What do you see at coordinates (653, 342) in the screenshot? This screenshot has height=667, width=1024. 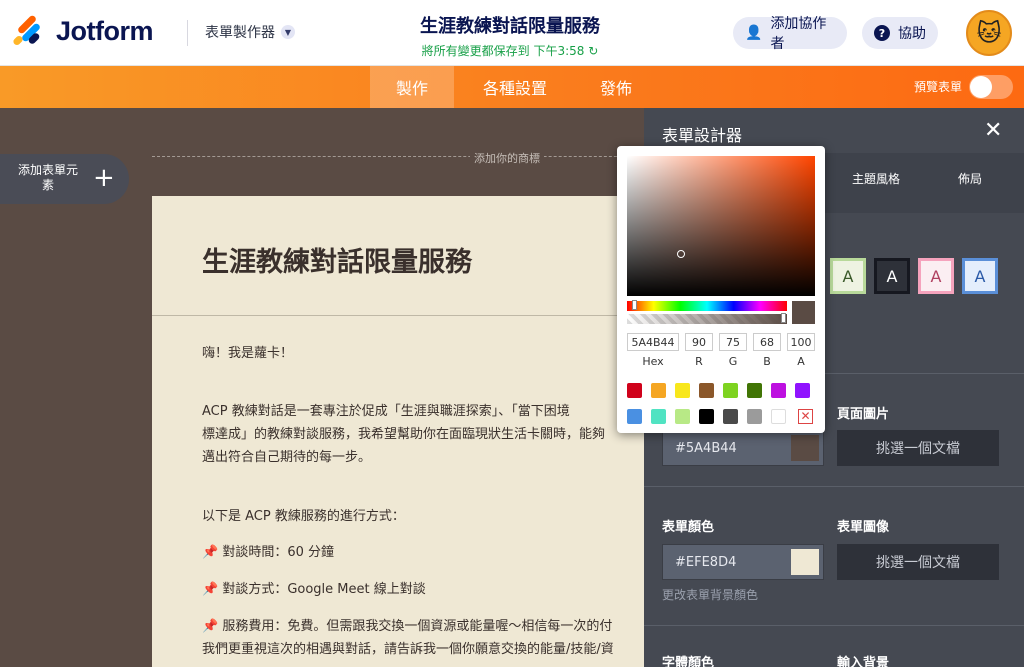 I see `hex-input: 5A4B44` at bounding box center [653, 342].